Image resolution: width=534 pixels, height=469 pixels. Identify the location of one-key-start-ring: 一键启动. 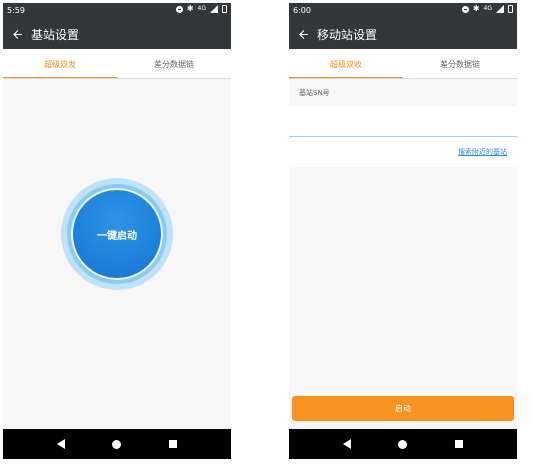
(117, 234).